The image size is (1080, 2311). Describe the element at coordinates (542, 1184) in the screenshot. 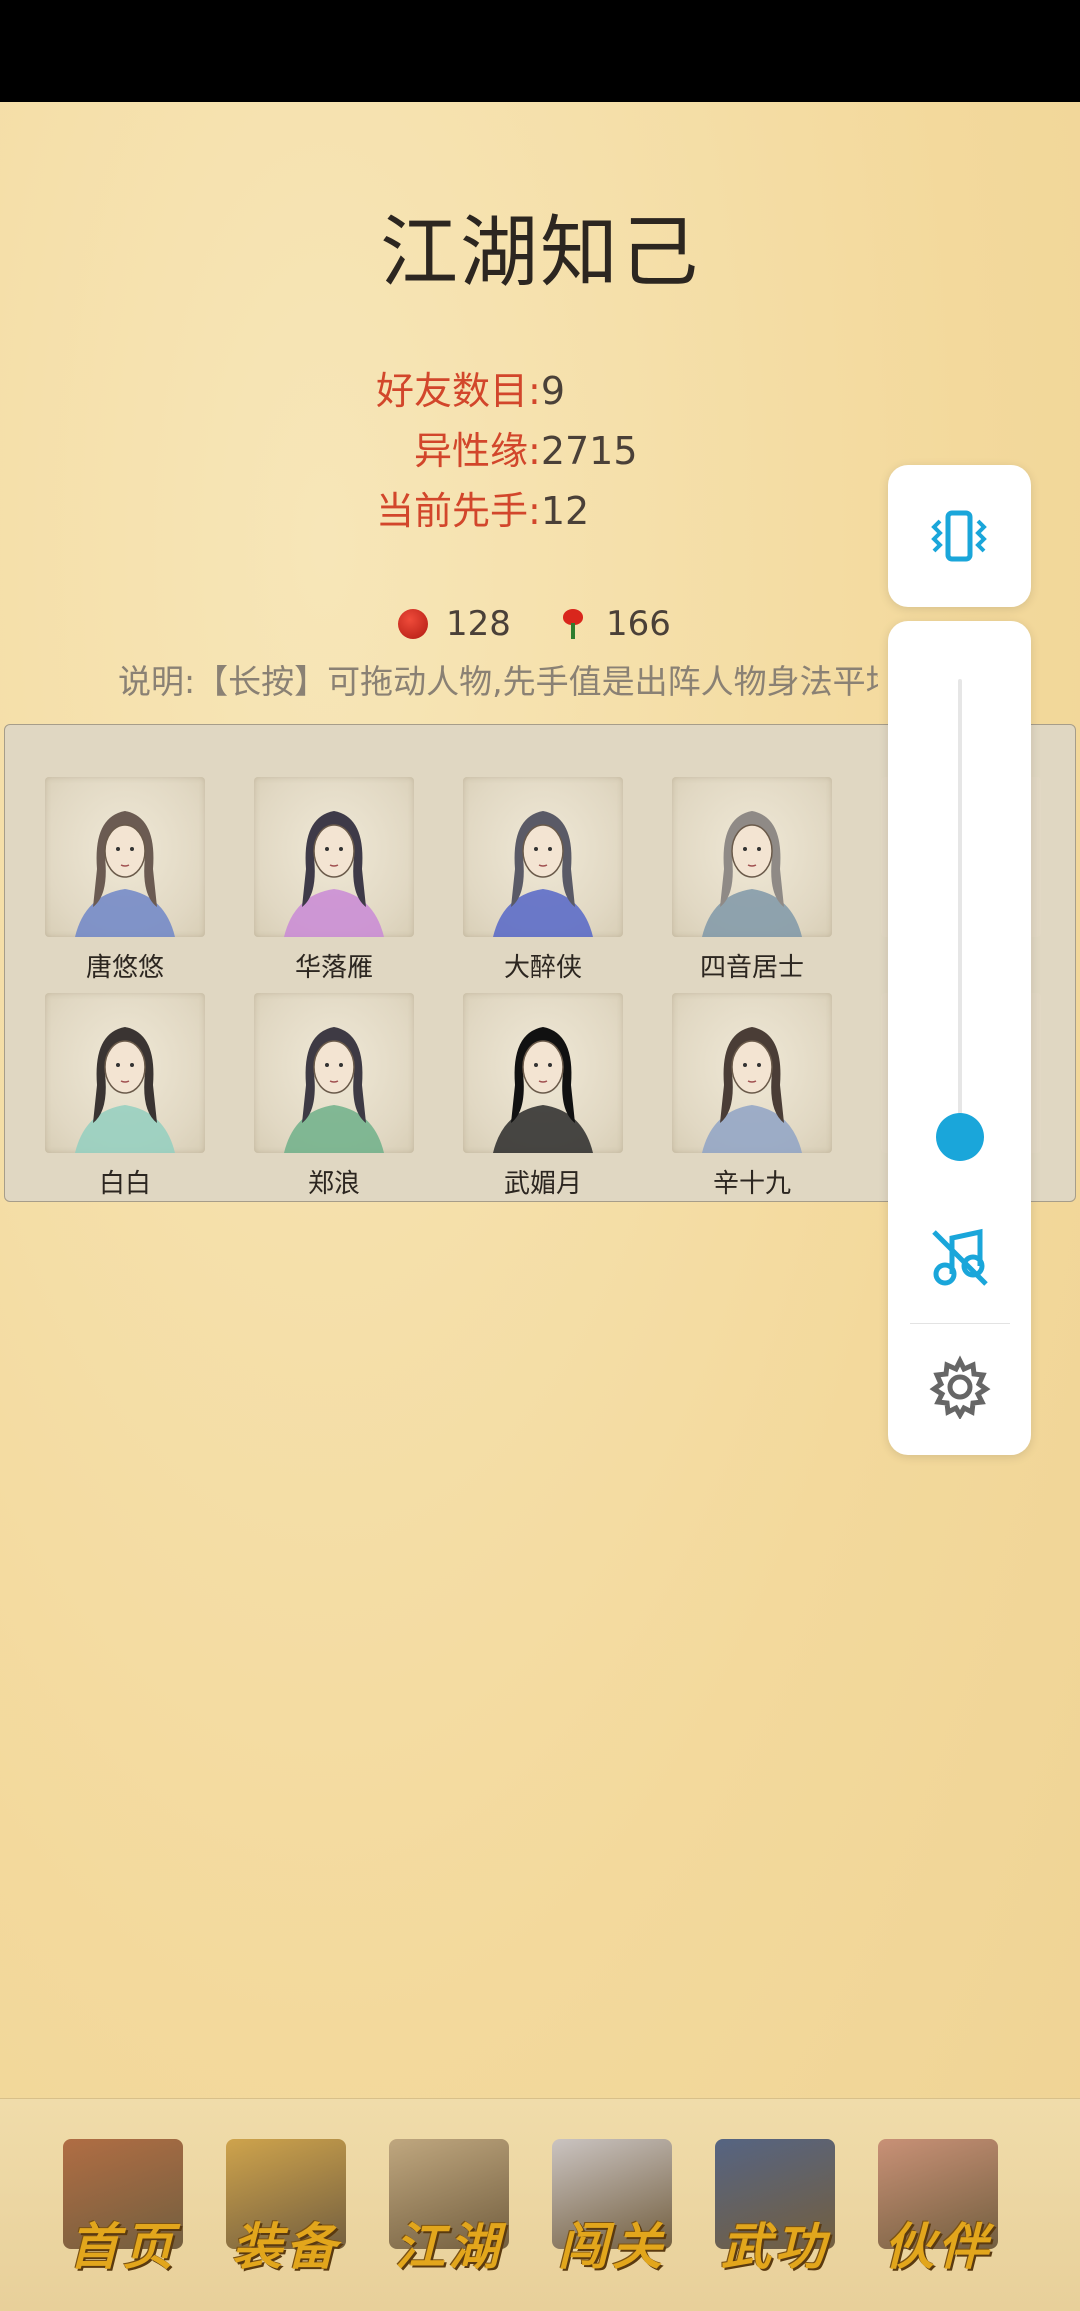

I see `character-name: 武媚月` at that location.